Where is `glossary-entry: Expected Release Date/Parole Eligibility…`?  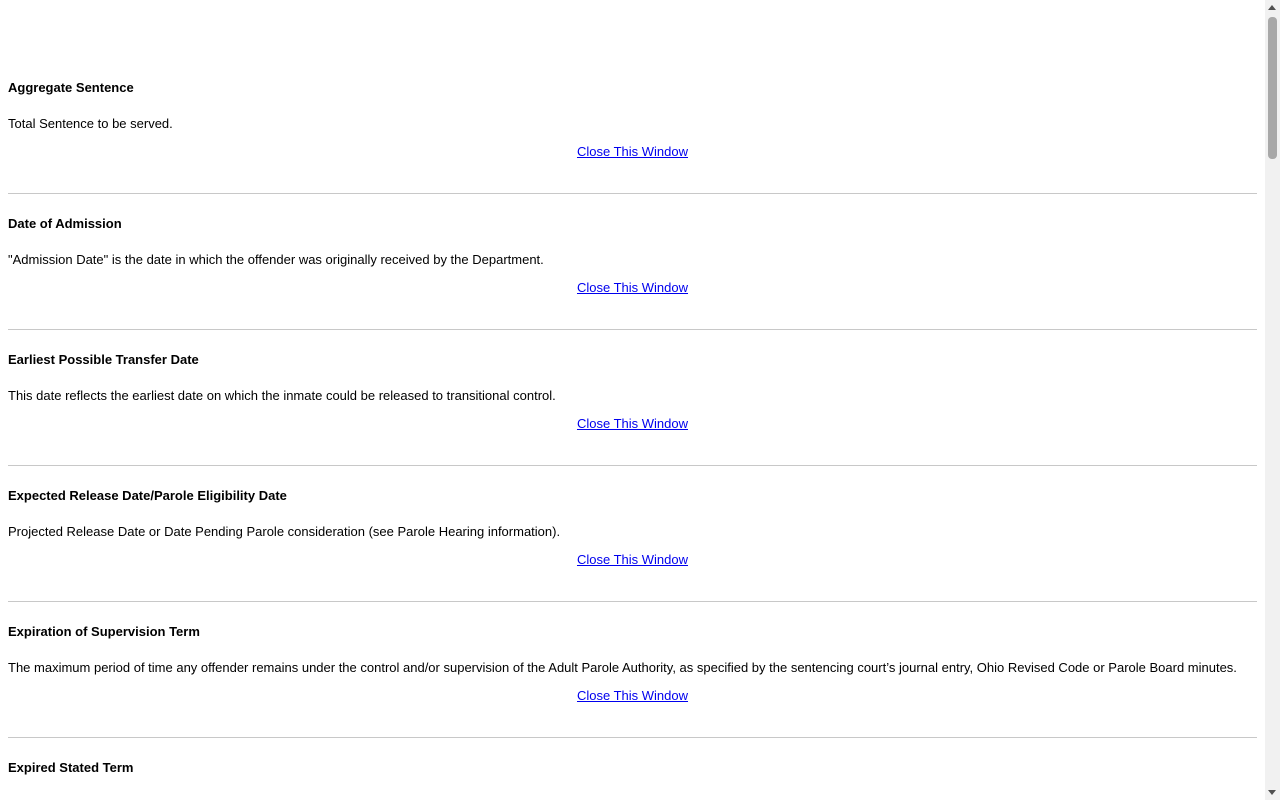
glossary-entry: Expected Release Date/Parole Eligibility… is located at coordinates (632, 545).